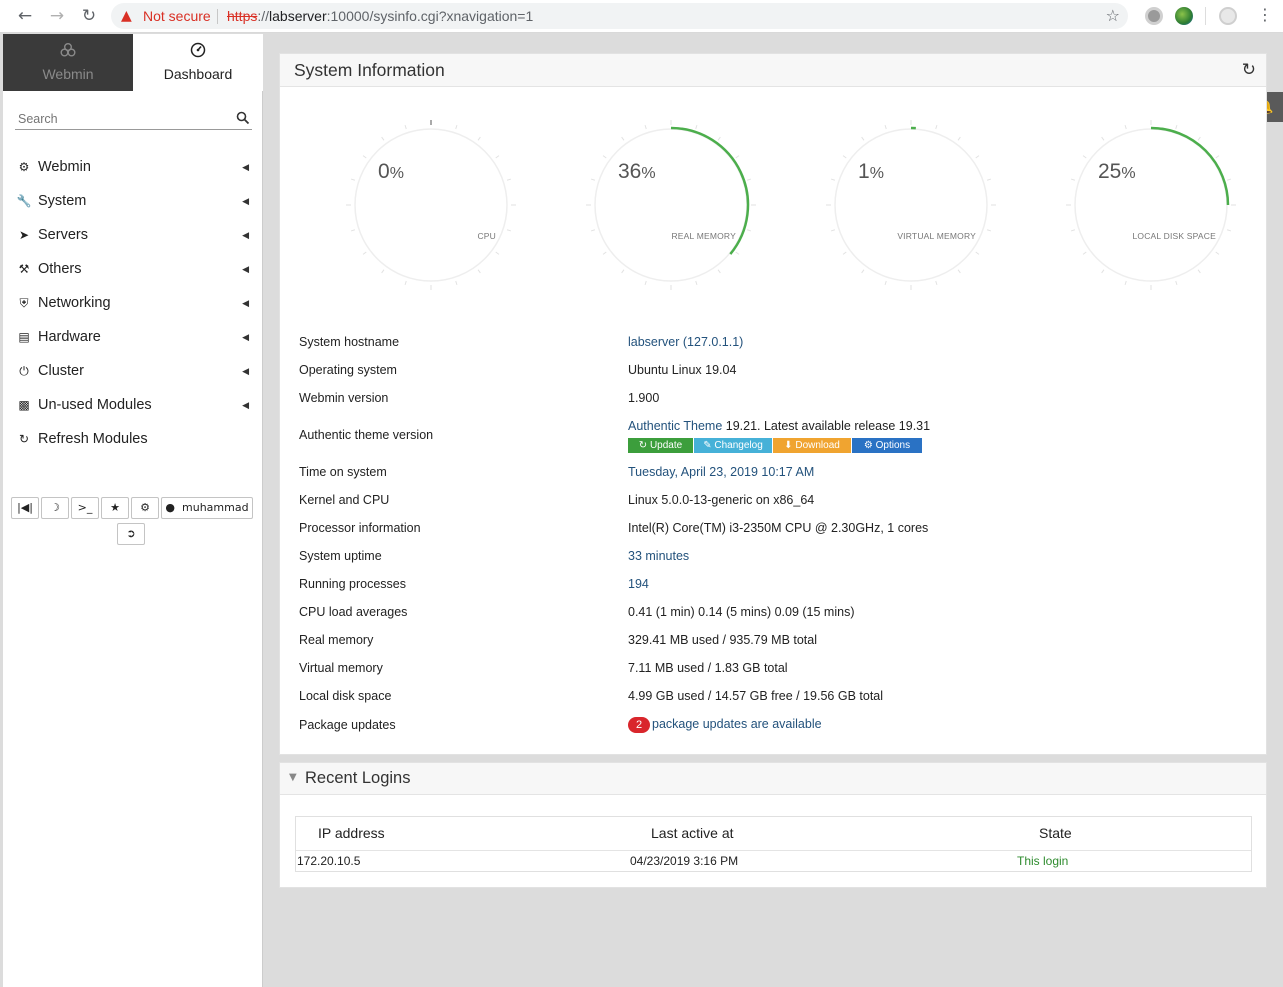  I want to click on webmin-logo-icon, so click(68, 51).